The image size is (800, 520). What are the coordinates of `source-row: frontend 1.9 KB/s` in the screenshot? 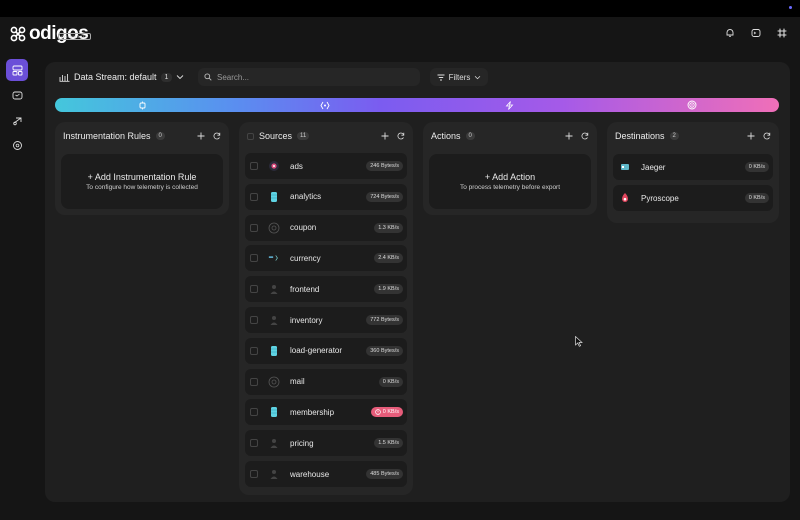 It's located at (326, 289).